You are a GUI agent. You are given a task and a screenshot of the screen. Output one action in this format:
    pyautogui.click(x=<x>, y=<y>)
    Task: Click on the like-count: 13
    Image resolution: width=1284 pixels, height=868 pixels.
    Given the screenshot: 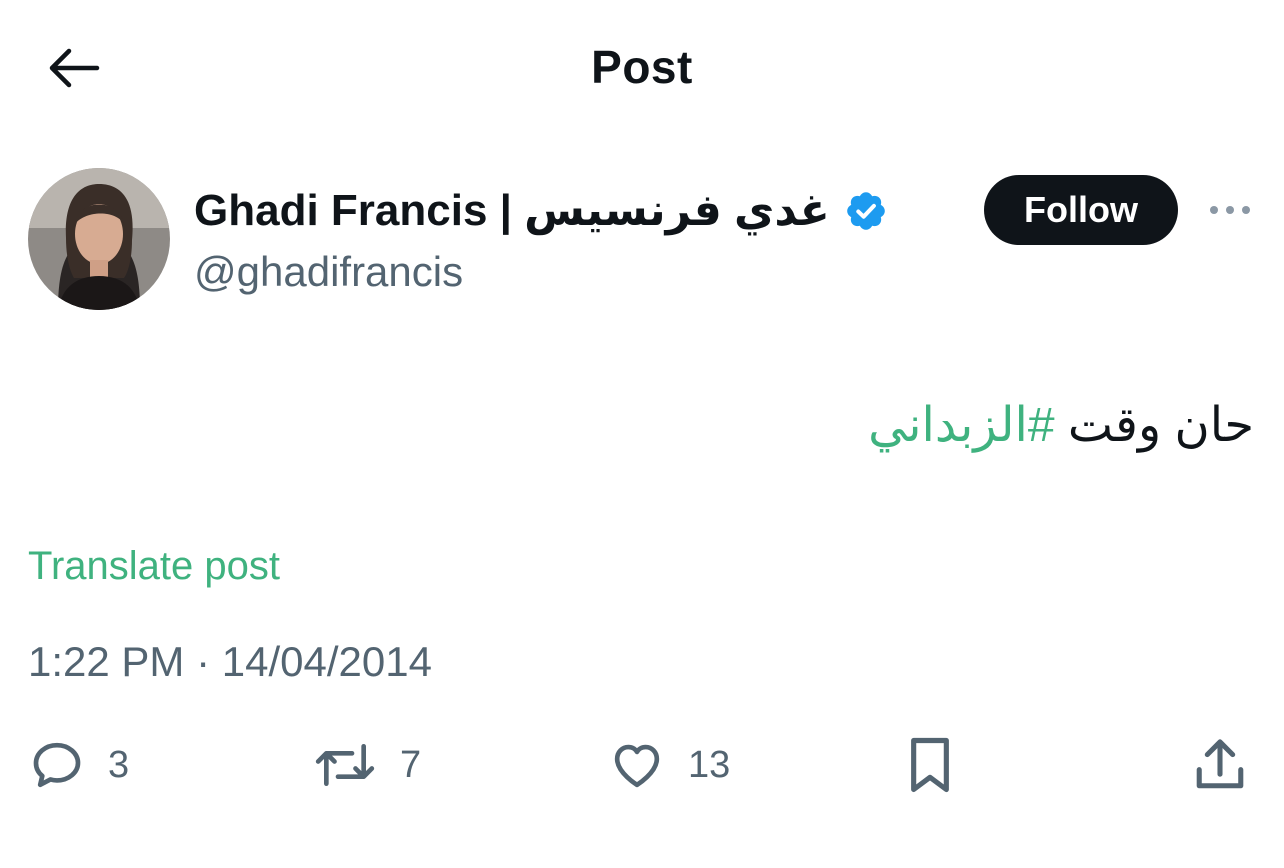 What is the action you would take?
    pyautogui.click(x=709, y=765)
    